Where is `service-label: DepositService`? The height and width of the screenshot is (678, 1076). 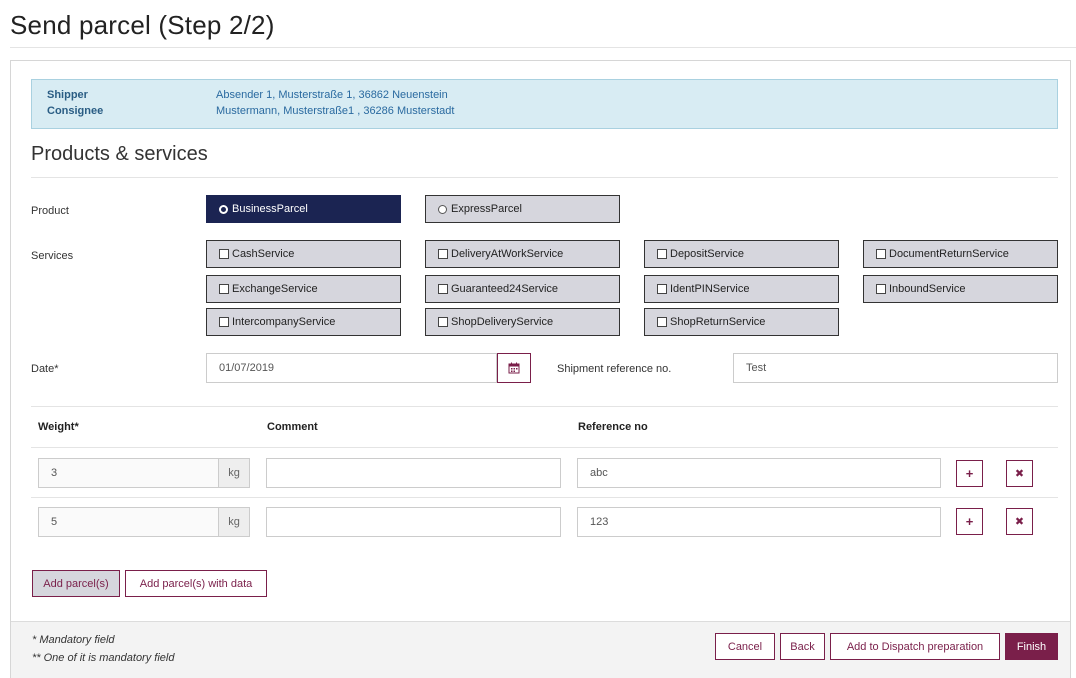
service-label: DepositService is located at coordinates (707, 254).